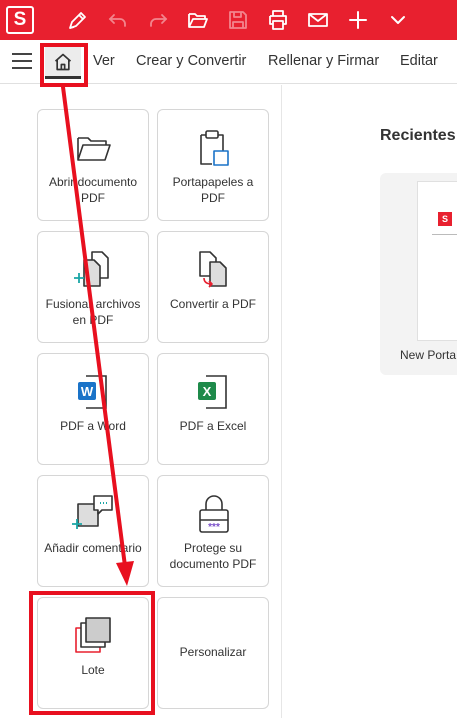 This screenshot has width=457, height=718. What do you see at coordinates (93, 548) in the screenshot?
I see `tile-label: Añadir comentario` at bounding box center [93, 548].